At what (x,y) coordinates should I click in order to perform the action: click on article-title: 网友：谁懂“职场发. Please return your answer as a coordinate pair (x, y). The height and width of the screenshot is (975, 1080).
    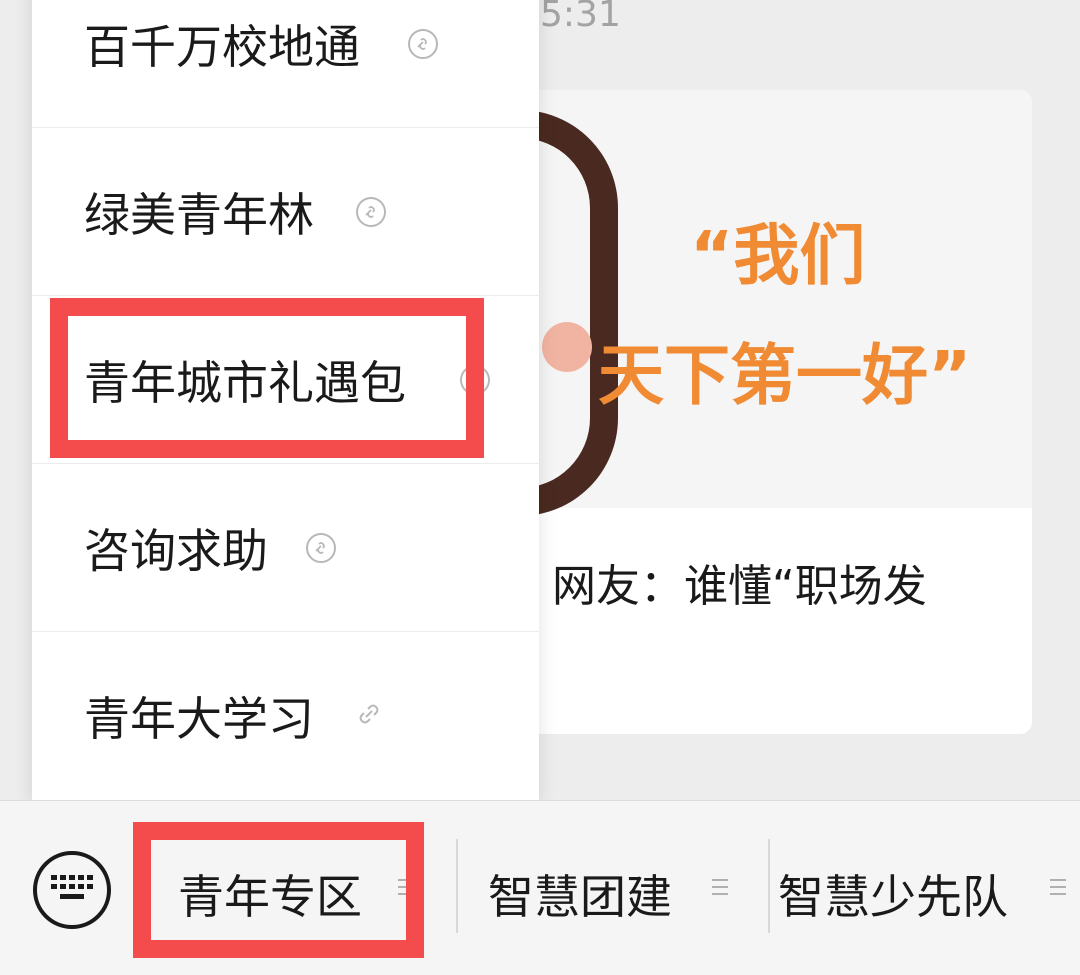
    Looking at the image, I should click on (739, 586).